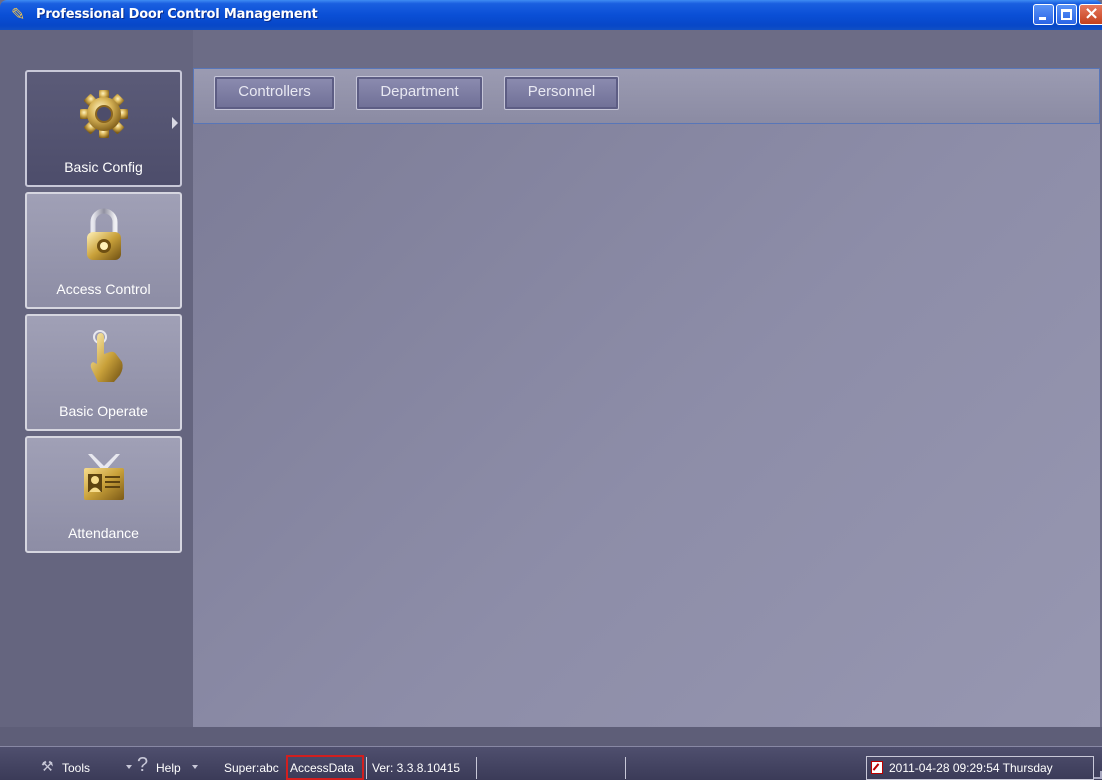 The height and width of the screenshot is (780, 1102). I want to click on sidebar-item-attendance: Attendance, so click(103, 494).